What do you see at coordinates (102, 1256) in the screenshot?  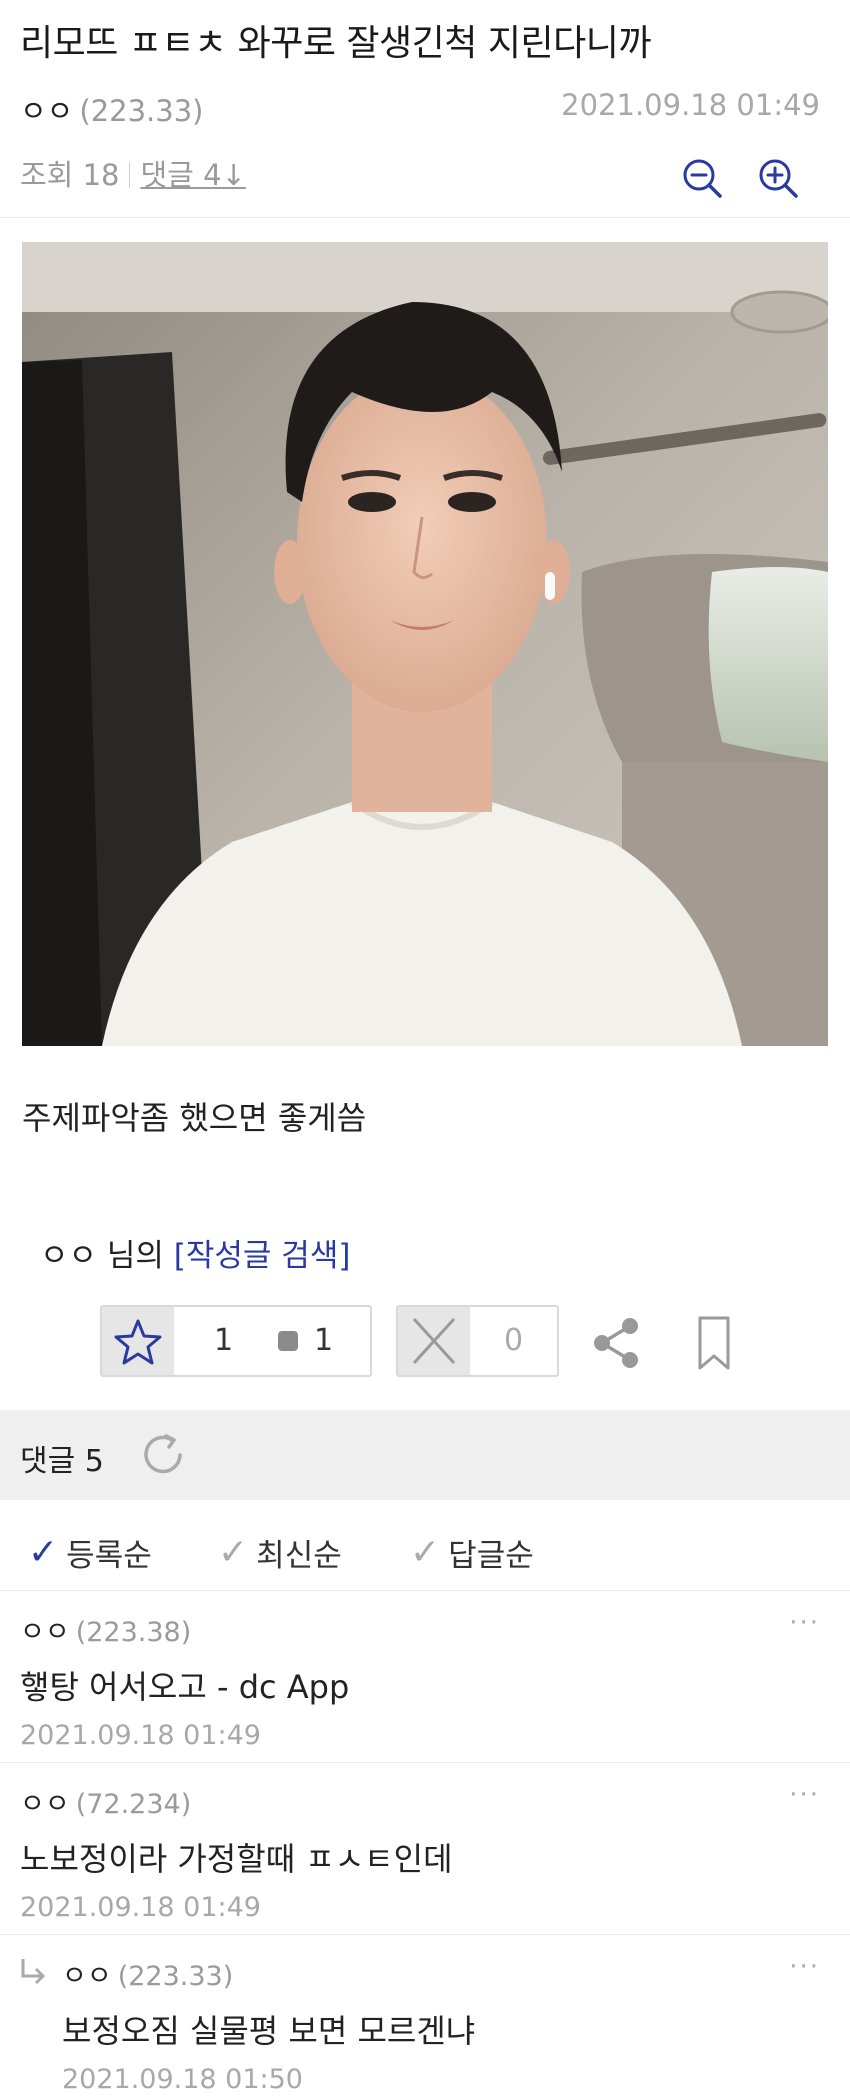 I see `author-search-prefix: ㅇㅇ 님의` at bounding box center [102, 1256].